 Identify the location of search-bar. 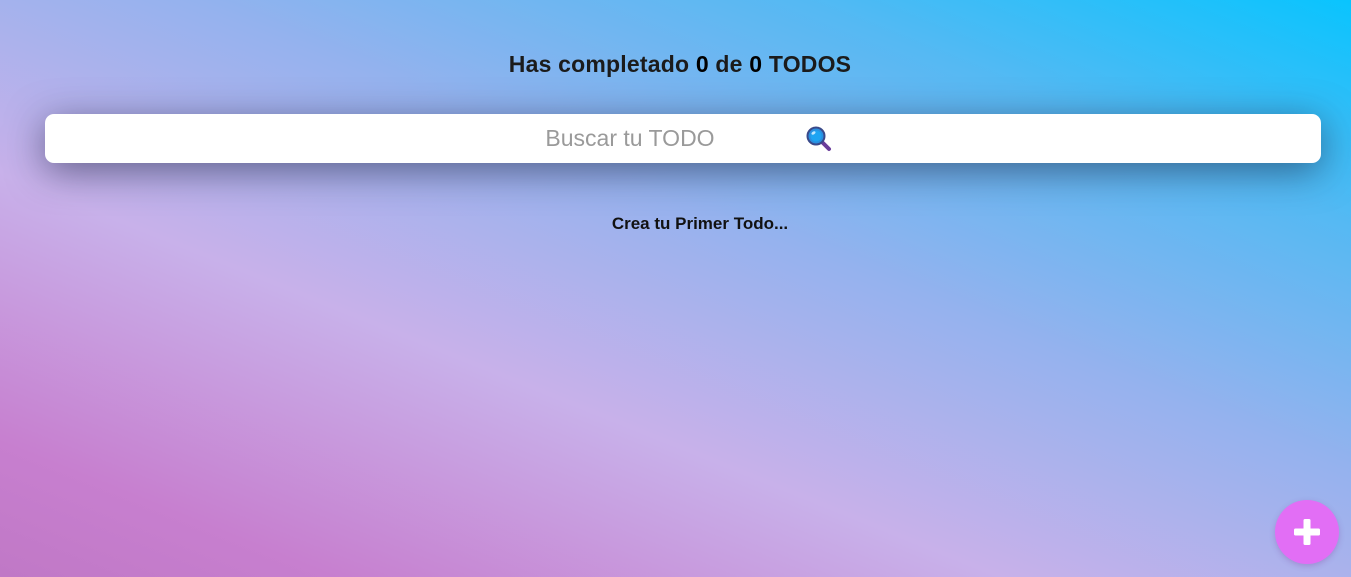
(683, 138).